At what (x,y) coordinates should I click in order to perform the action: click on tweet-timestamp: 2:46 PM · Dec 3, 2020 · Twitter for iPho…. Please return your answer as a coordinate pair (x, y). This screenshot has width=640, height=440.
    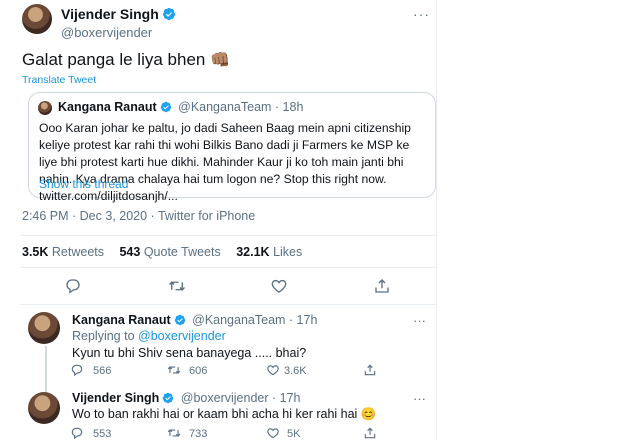
    Looking at the image, I should click on (138, 216).